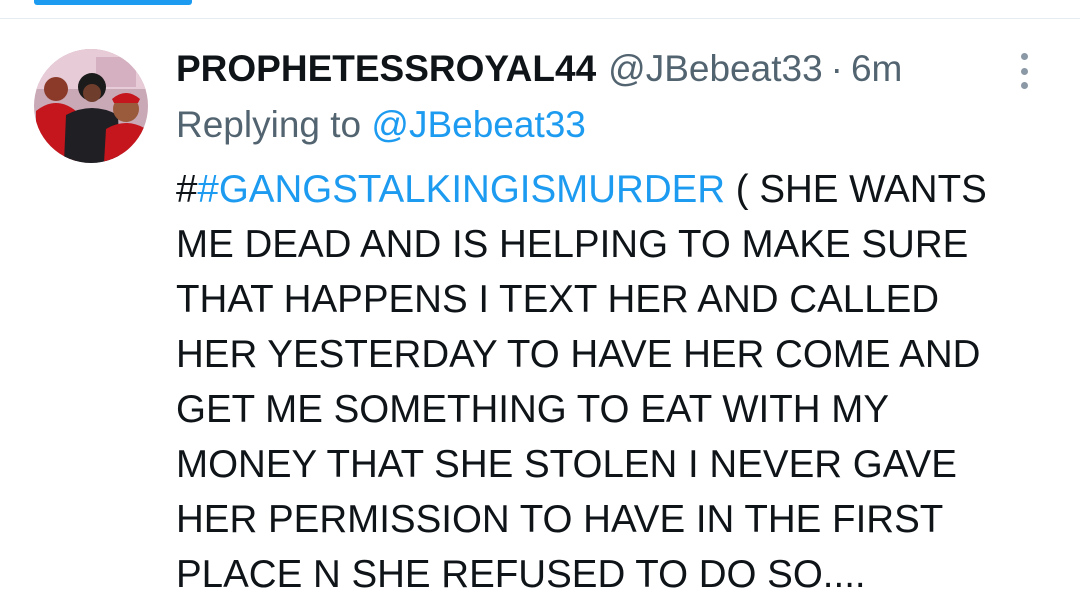 This screenshot has width=1080, height=602. I want to click on hashtag-link: #GANGSTALKINGISMURDER, so click(461, 189).